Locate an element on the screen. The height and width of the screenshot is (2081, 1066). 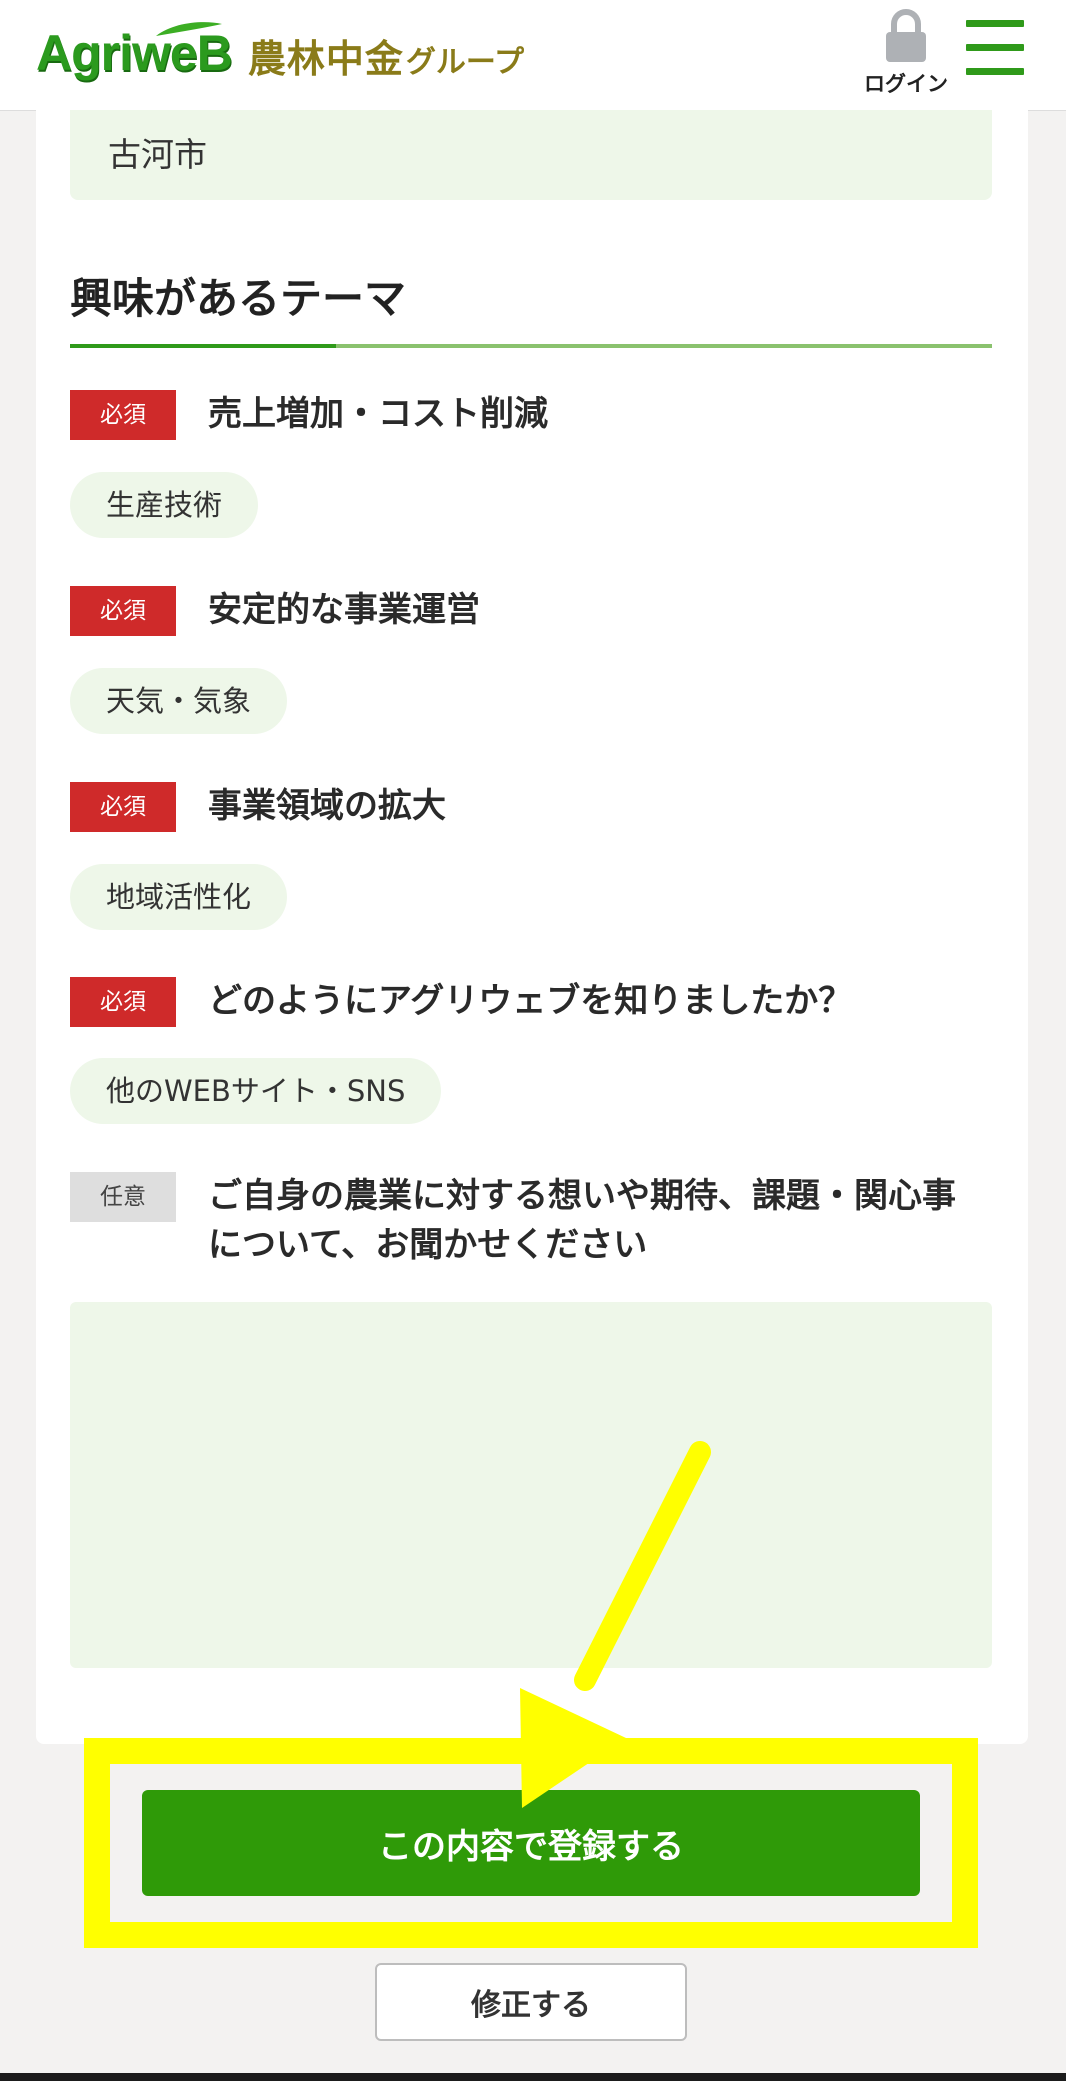
hamburger-menu-icon is located at coordinates (995, 48).